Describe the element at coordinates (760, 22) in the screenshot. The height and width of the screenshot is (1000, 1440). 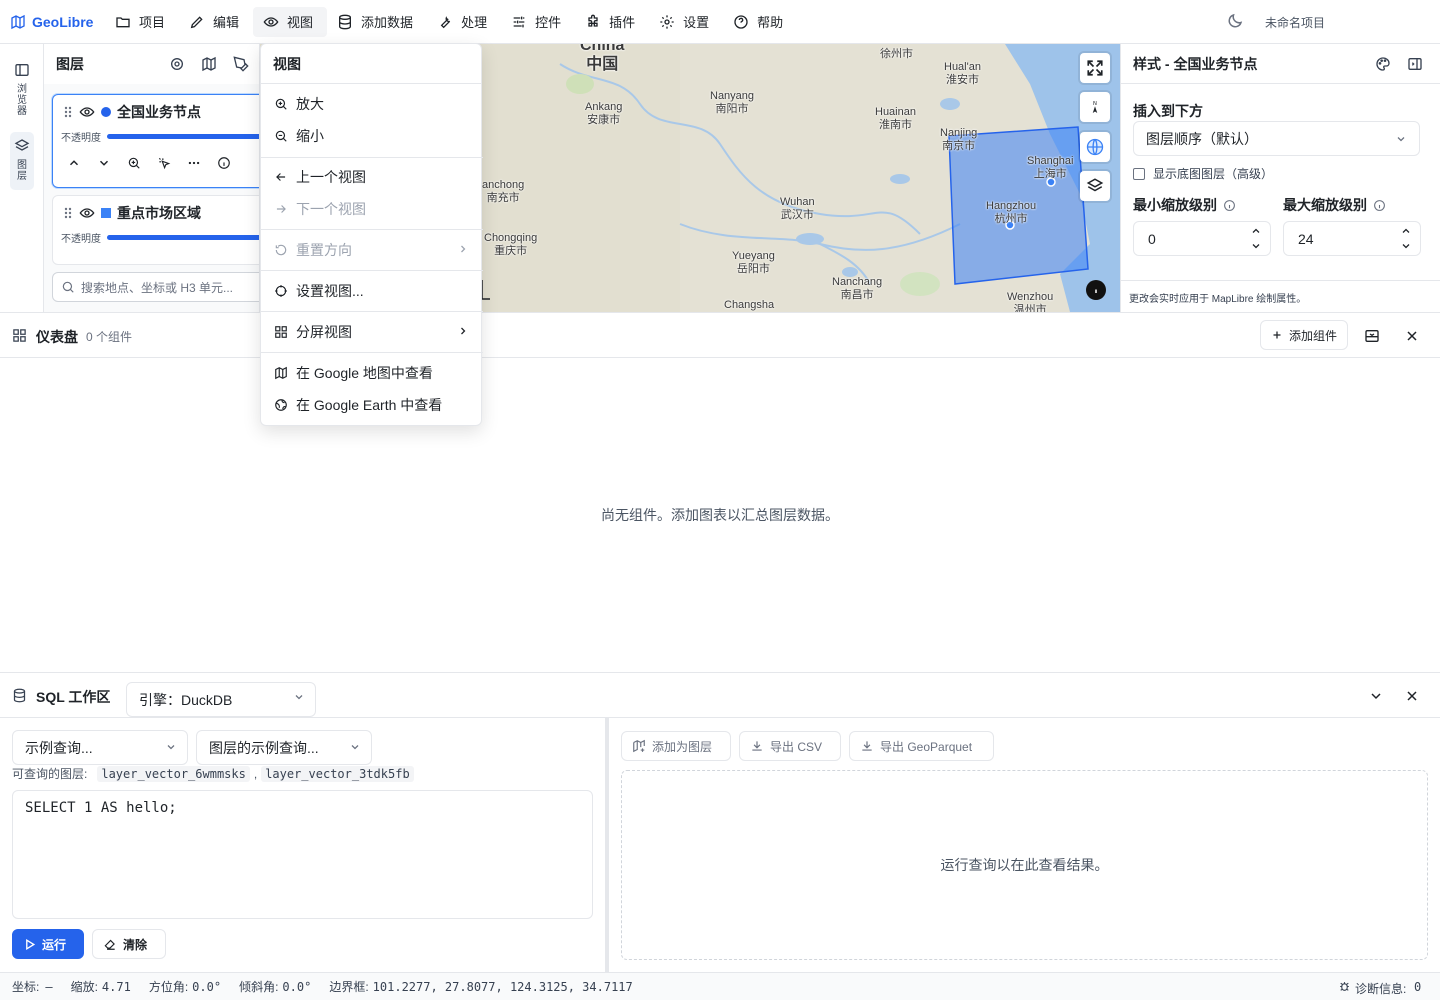
I see `menu-help: 帮助` at that location.